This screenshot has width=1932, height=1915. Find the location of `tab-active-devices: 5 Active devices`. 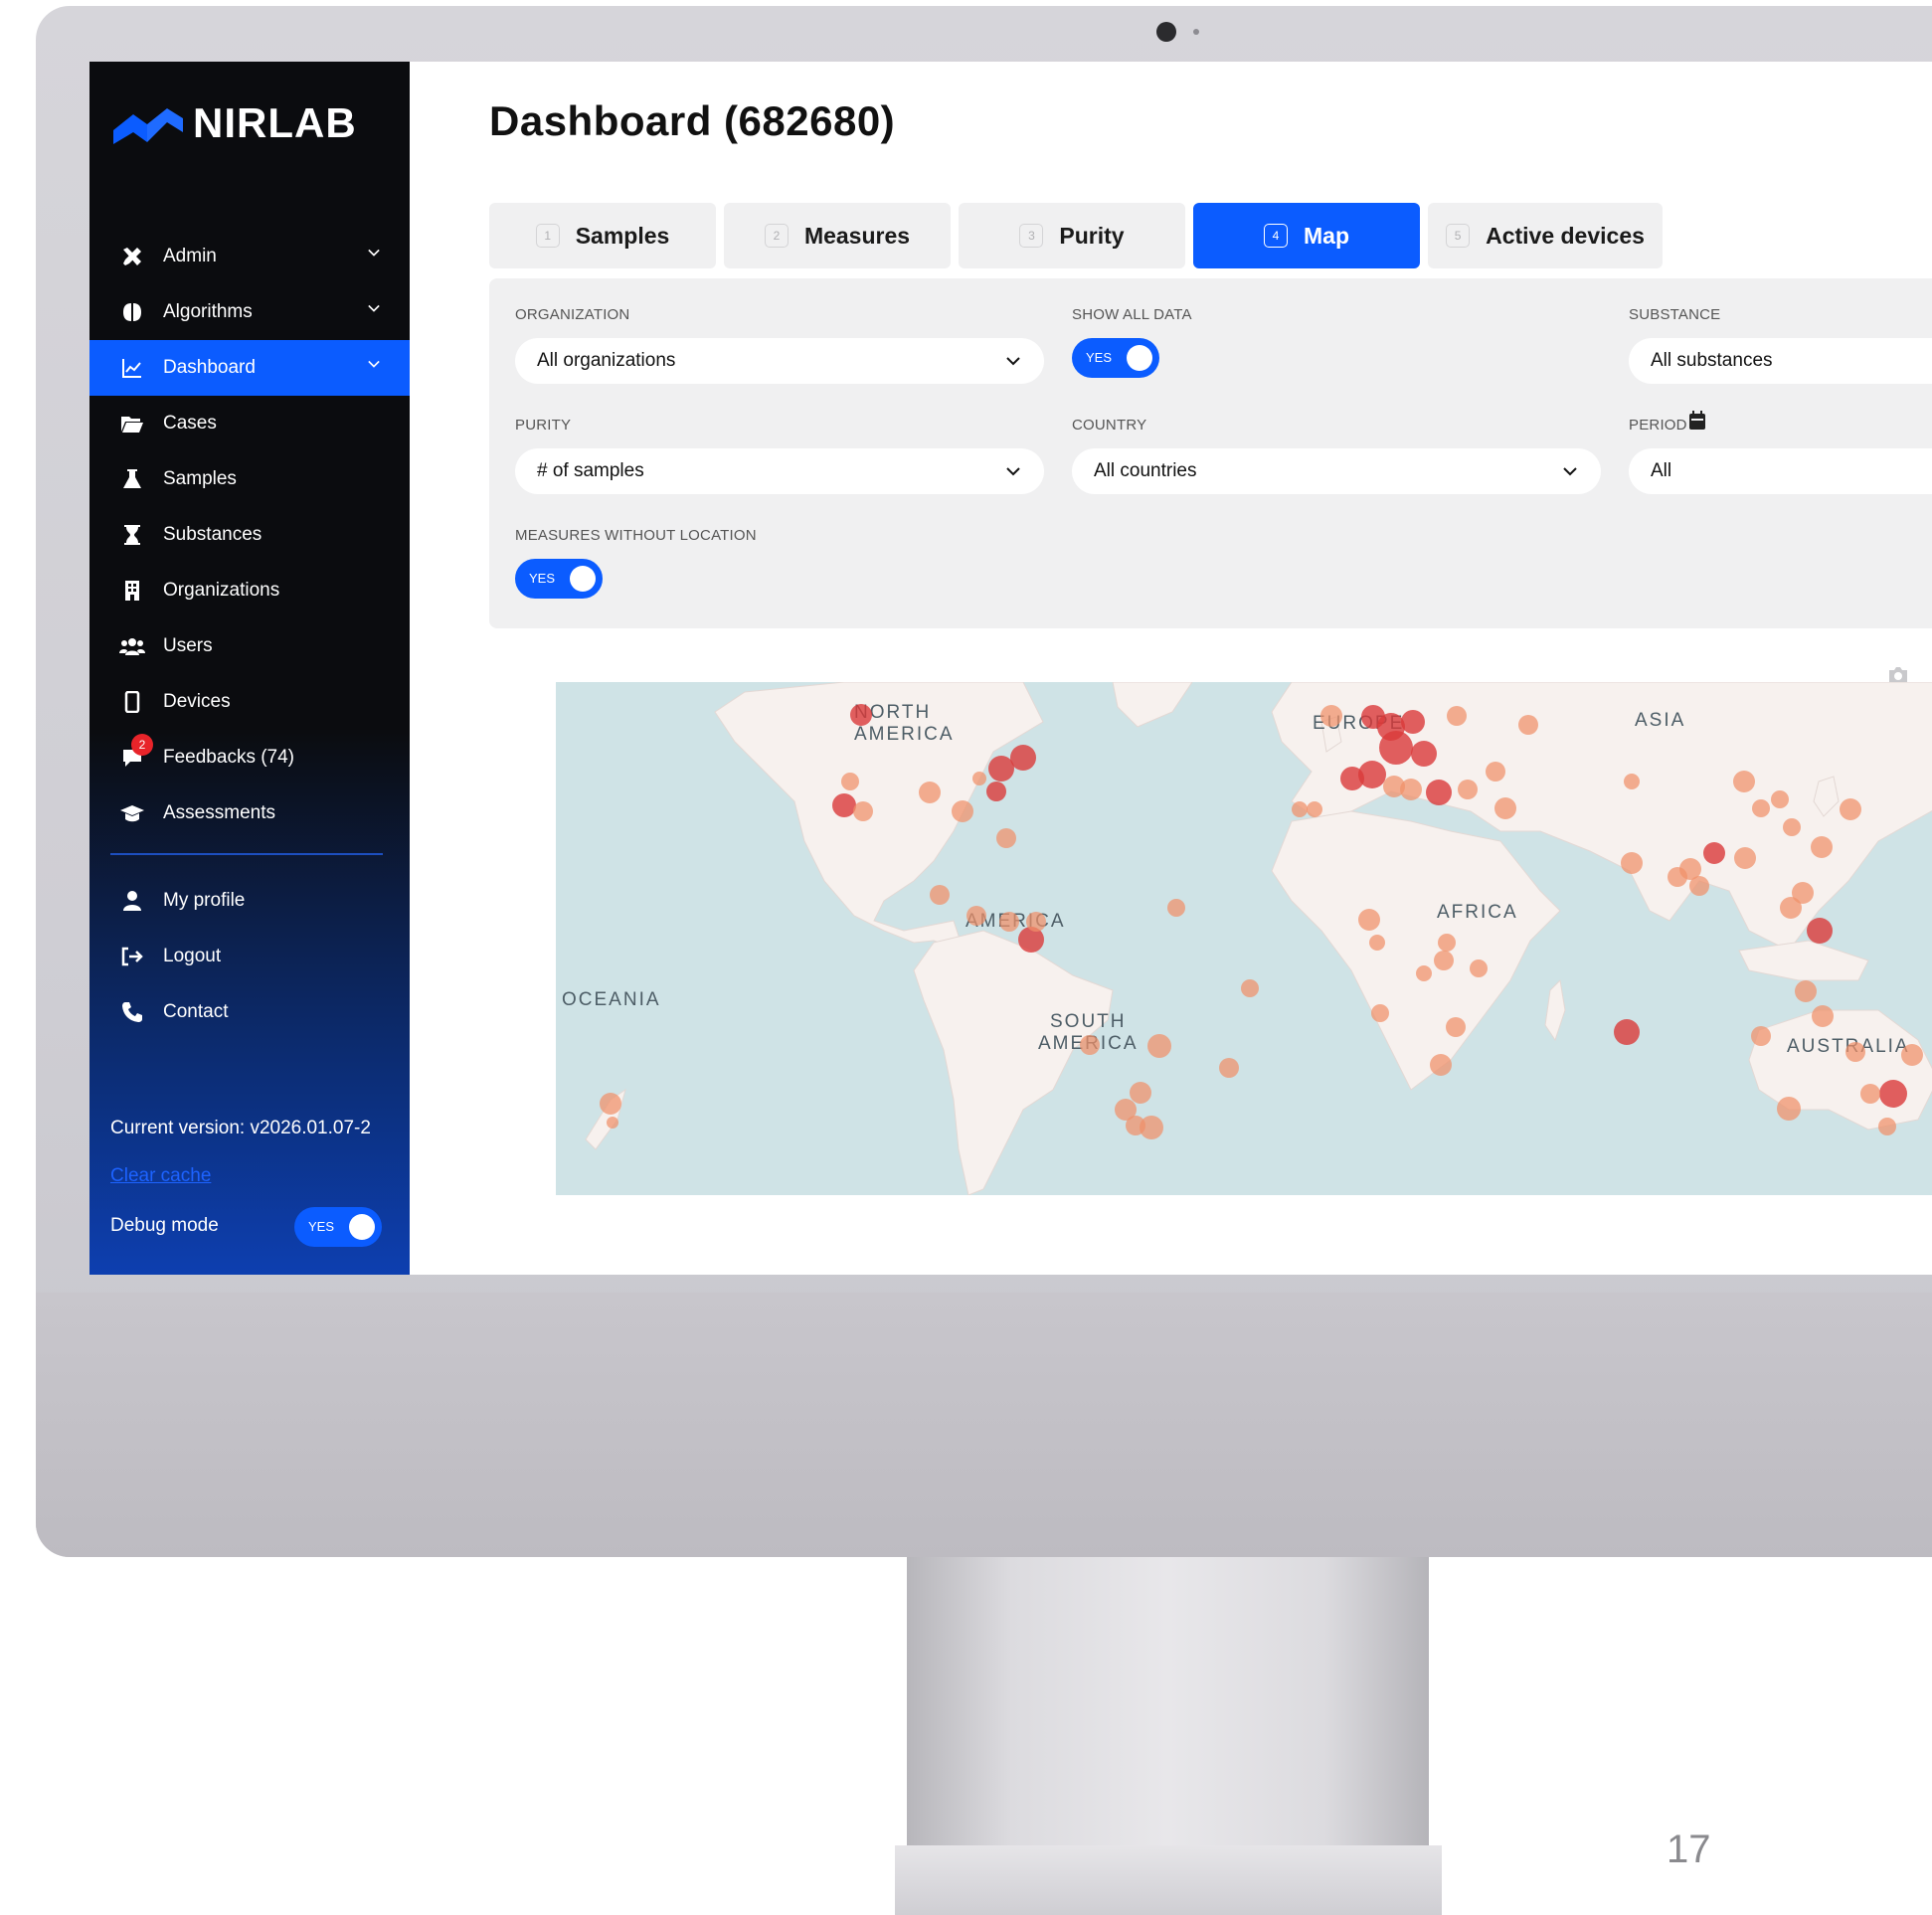

tab-active-devices: 5 Active devices is located at coordinates (1546, 235).